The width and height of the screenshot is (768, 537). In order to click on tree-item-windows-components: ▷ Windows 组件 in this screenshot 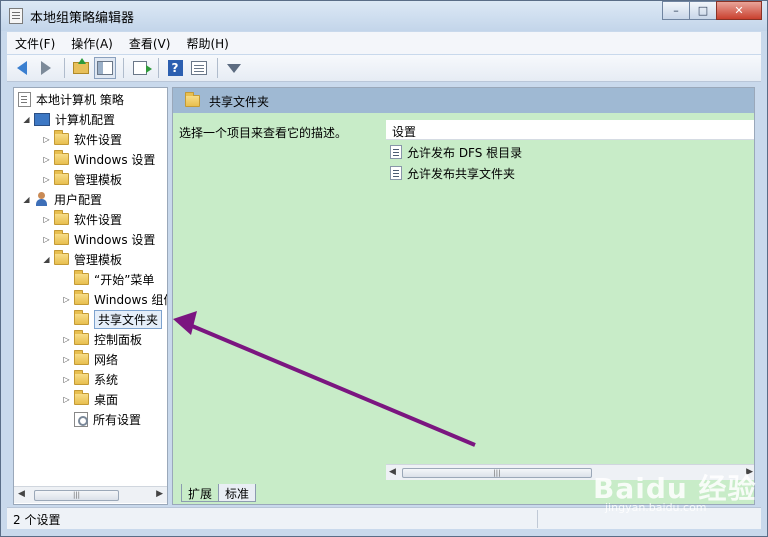, I will do `click(115, 299)`.